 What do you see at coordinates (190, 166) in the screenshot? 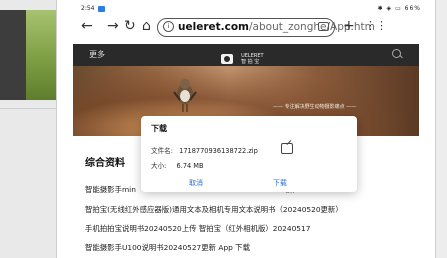
I see `file-size-value: 6.74 MB` at bounding box center [190, 166].